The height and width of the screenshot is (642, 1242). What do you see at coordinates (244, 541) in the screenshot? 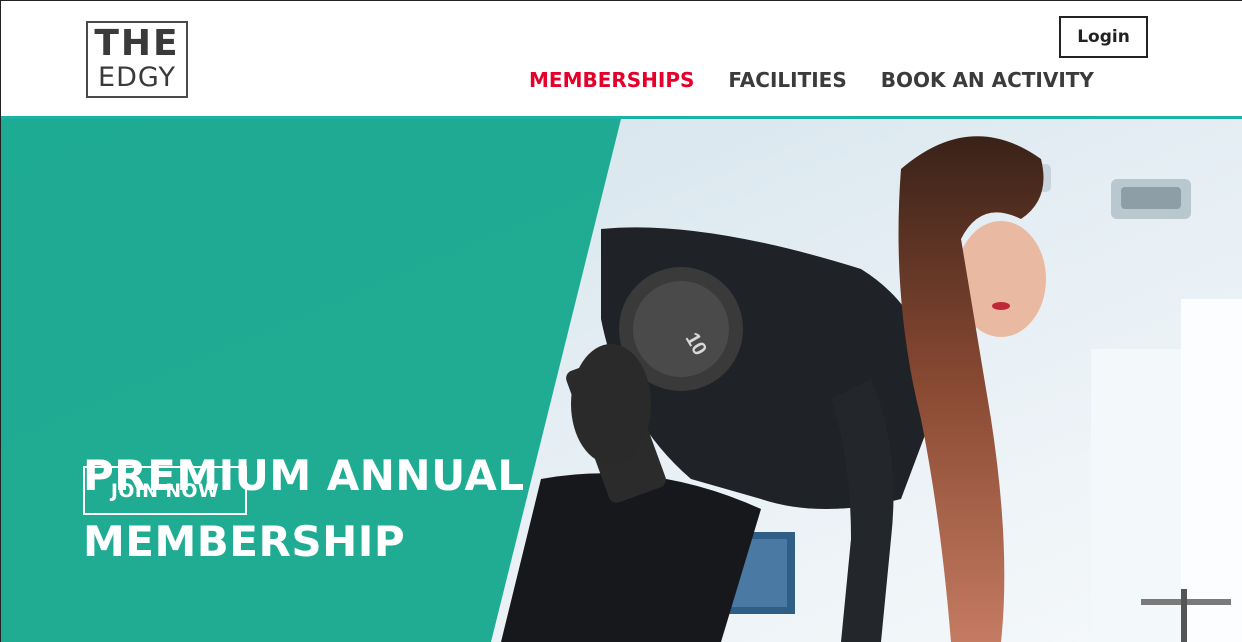
I see `hero-title-line-2: MEMBERSHIP` at bounding box center [244, 541].